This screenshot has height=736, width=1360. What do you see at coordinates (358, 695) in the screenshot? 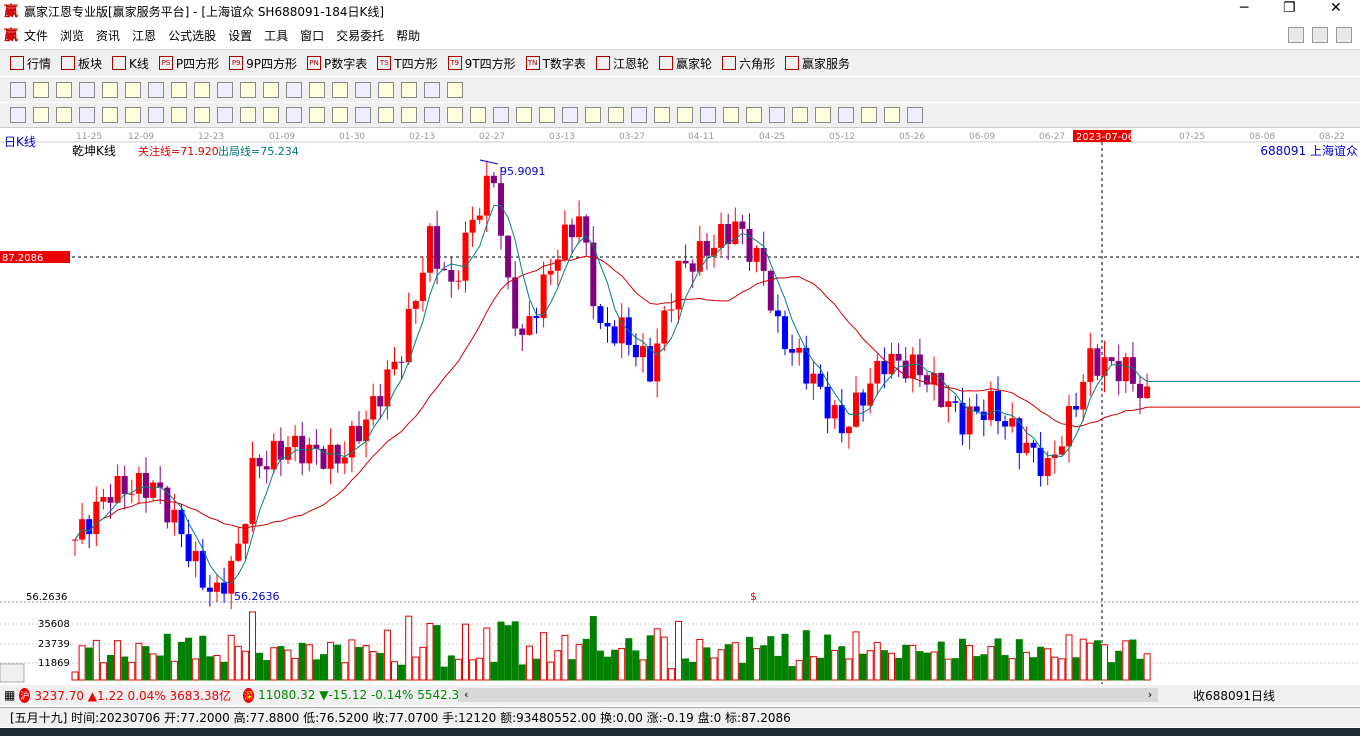
I see `sz-index: 11080.32 ▼-15.12 -0.14% 5542.38` at bounding box center [358, 695].